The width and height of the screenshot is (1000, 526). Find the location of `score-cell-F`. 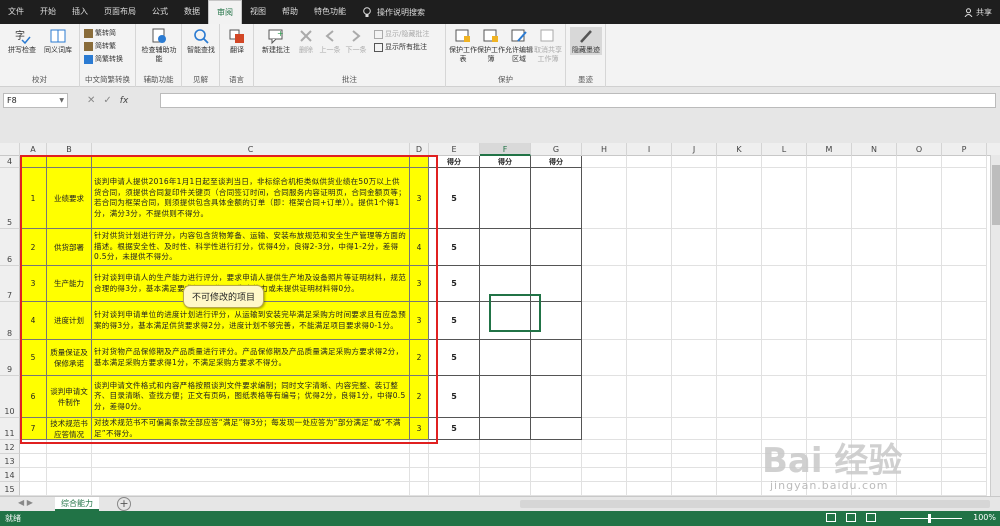

score-cell-F is located at coordinates (505, 247).